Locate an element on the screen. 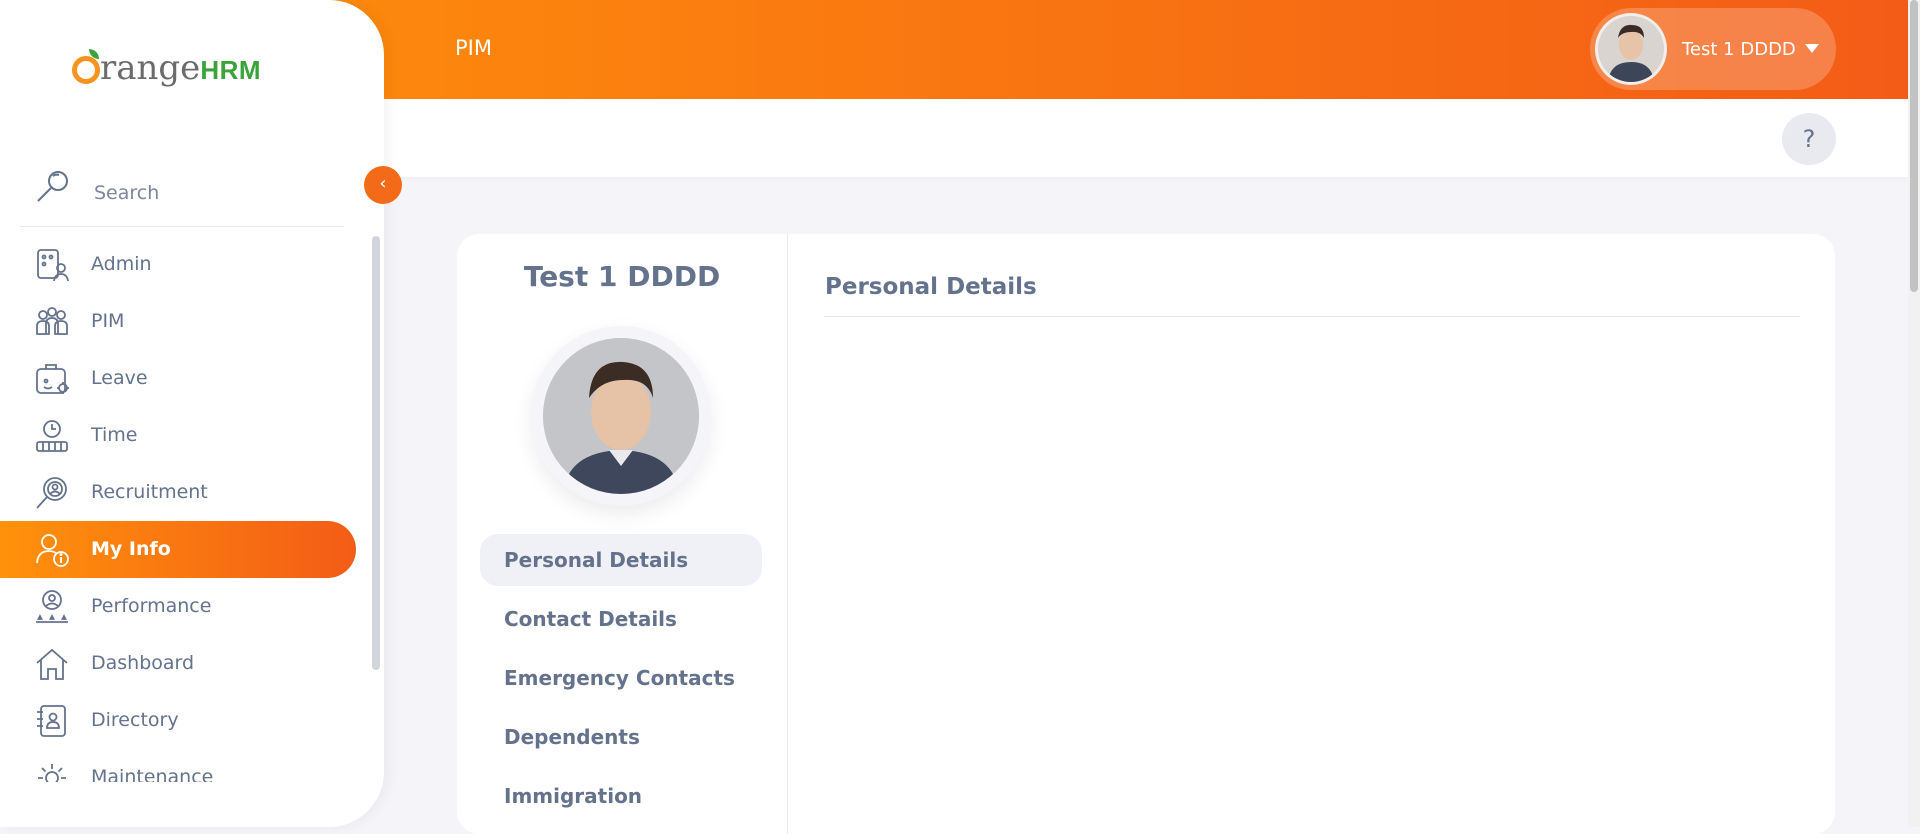  brand-hrm-text: HRM is located at coordinates (231, 70).